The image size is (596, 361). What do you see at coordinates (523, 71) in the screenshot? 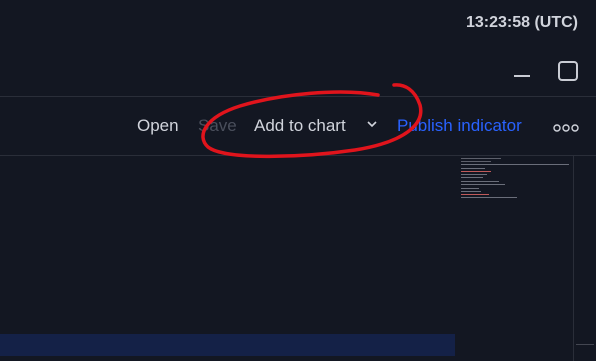
I see `minimize-icon` at bounding box center [523, 71].